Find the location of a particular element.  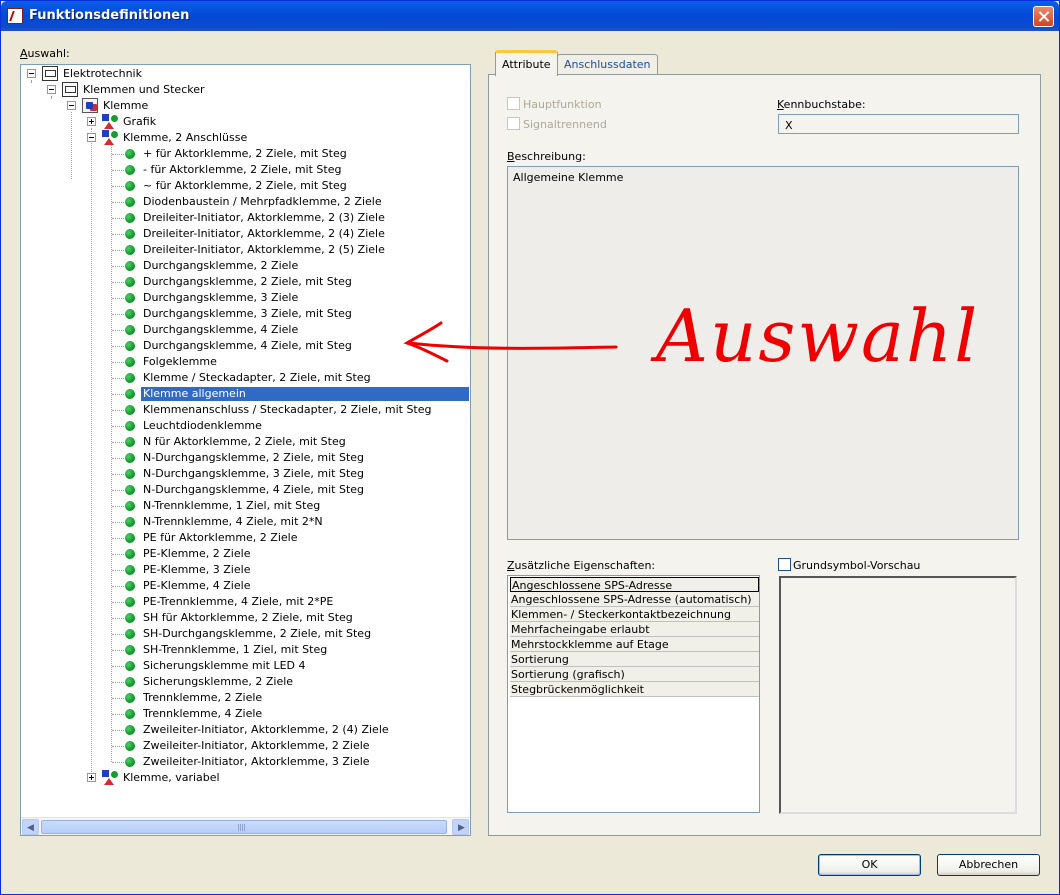

tree-leaf-item: Trennklemme, 4 Ziele is located at coordinates (245, 714).